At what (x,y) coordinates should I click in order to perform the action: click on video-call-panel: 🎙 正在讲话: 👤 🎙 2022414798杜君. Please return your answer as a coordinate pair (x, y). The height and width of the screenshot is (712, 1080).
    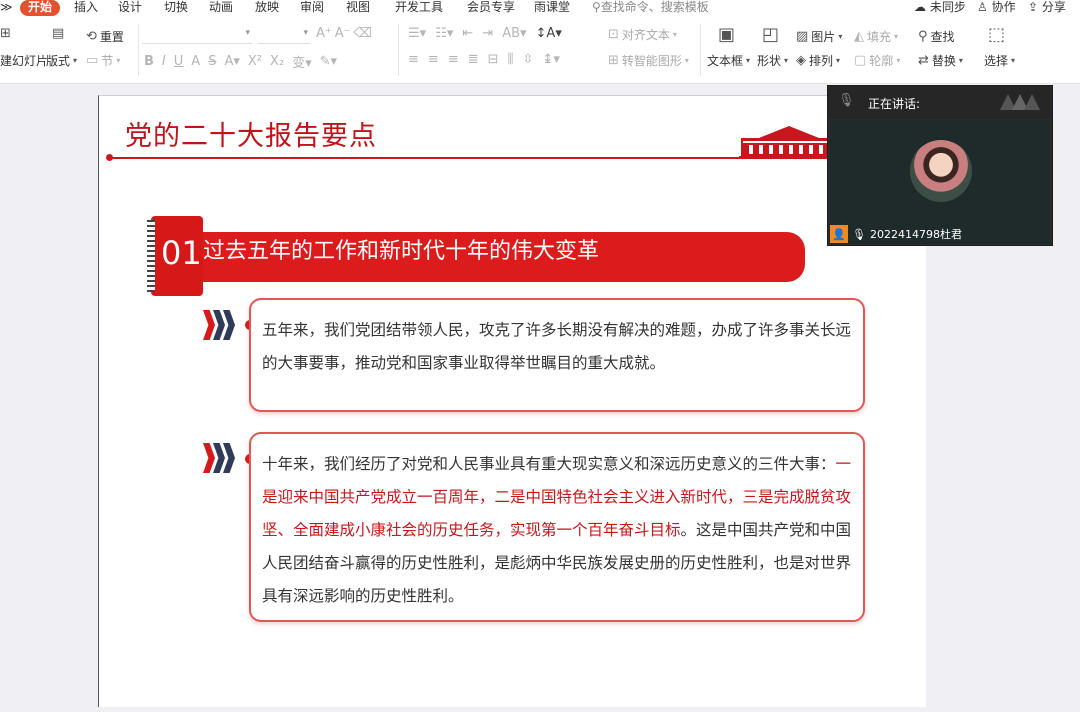
    Looking at the image, I should click on (940, 165).